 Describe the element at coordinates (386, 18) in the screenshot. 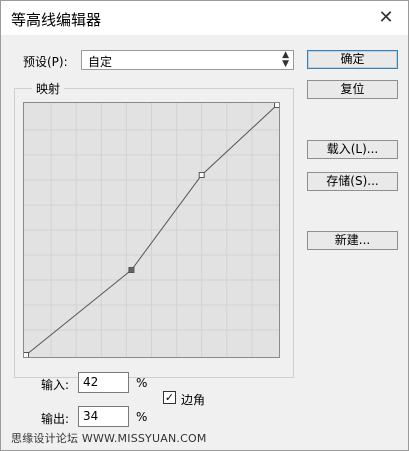

I see `close-icon: ✕` at that location.